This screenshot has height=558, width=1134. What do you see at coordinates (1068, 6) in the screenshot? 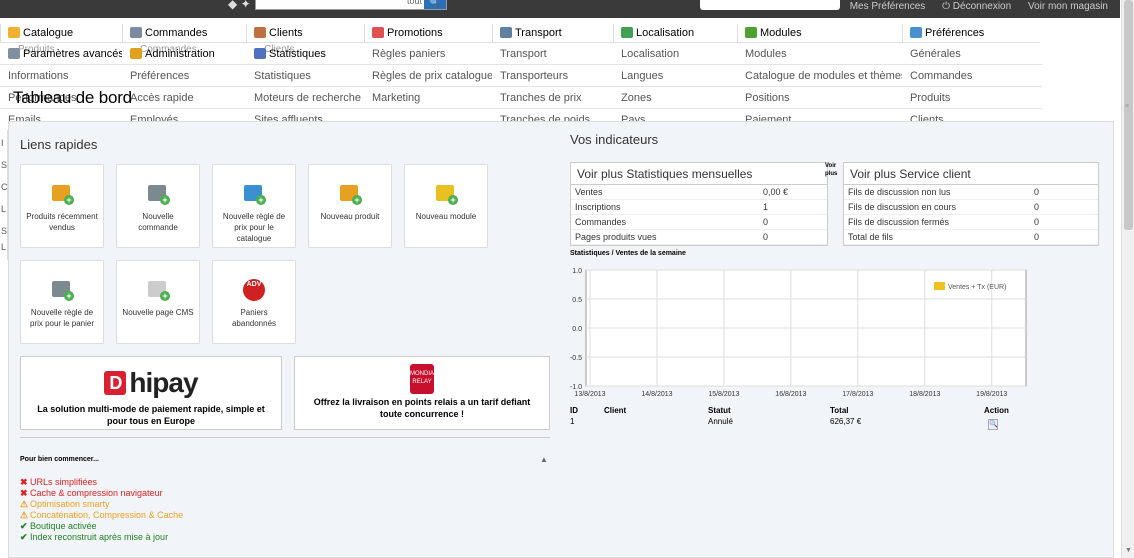
I see `view-shop-link: Voir mon magasin` at bounding box center [1068, 6].